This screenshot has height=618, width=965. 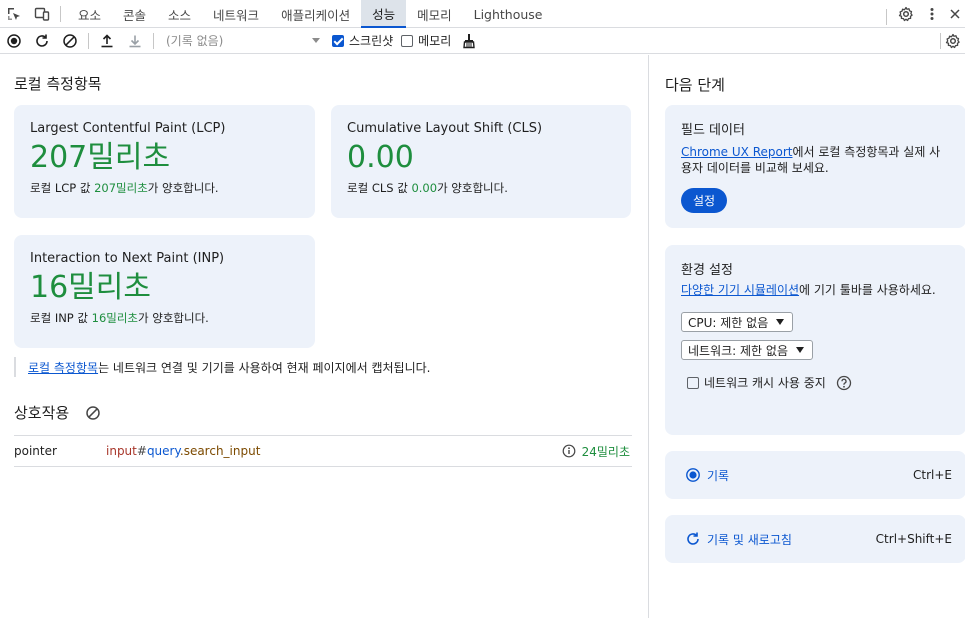 What do you see at coordinates (695, 85) in the screenshot?
I see `next-steps-title: 다음 단계` at bounding box center [695, 85].